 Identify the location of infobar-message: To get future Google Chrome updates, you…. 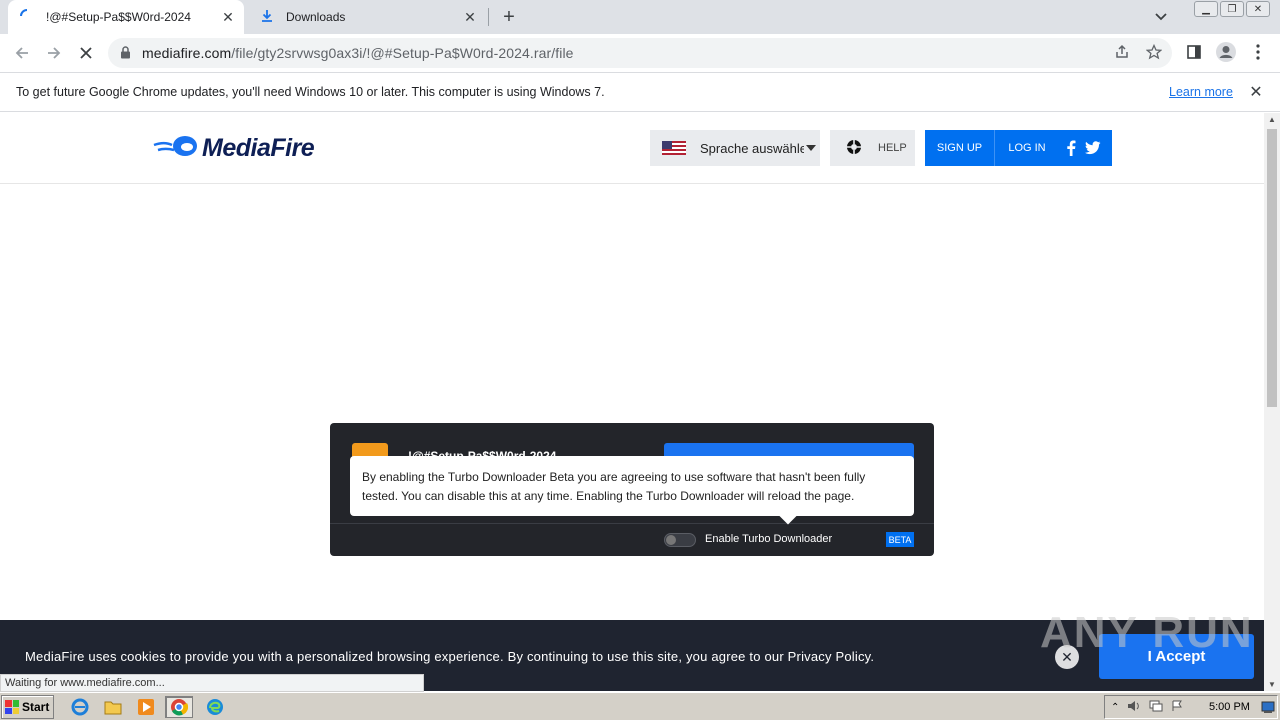
(310, 92).